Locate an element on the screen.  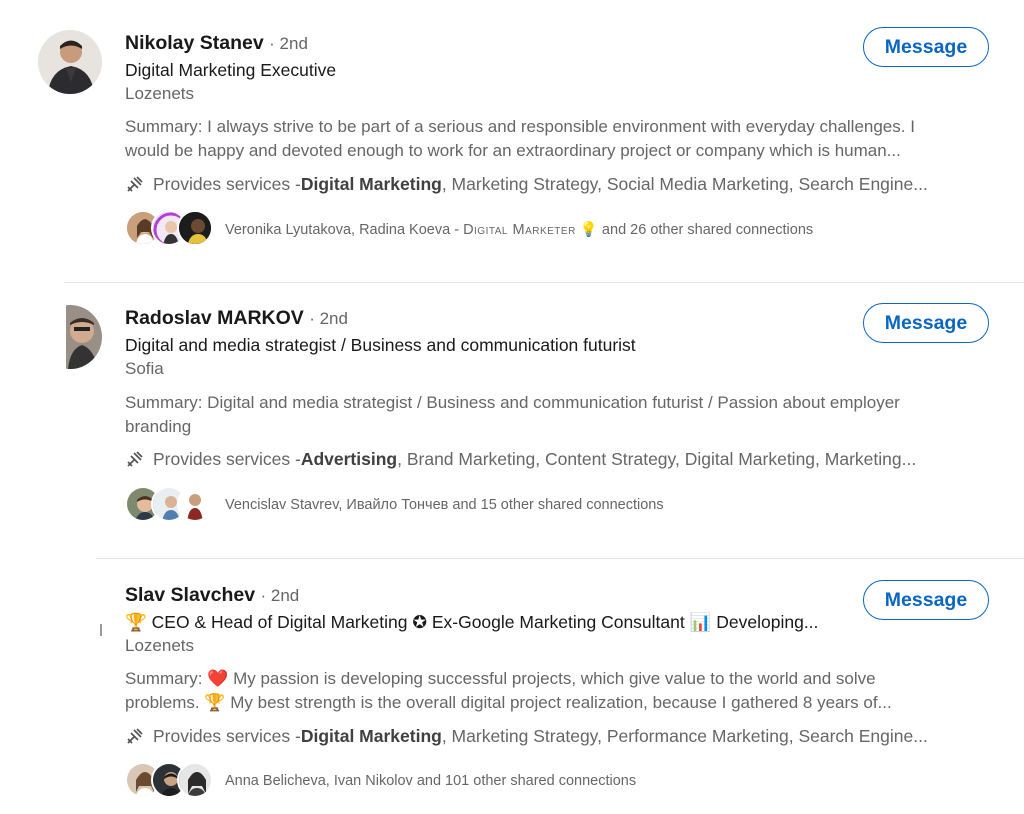
name-line: Radoslav MARKOV · 2nd is located at coordinates (236, 318).